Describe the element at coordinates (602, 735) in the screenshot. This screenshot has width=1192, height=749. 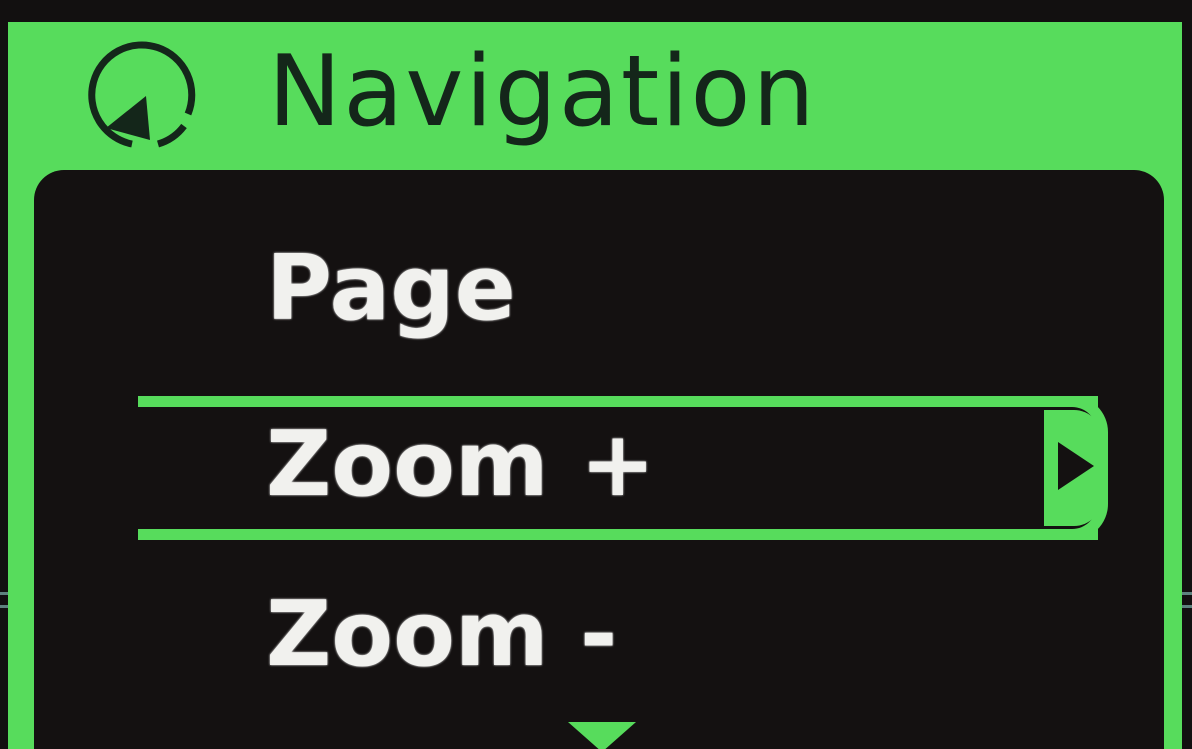
I see `chevron-down-icon` at that location.